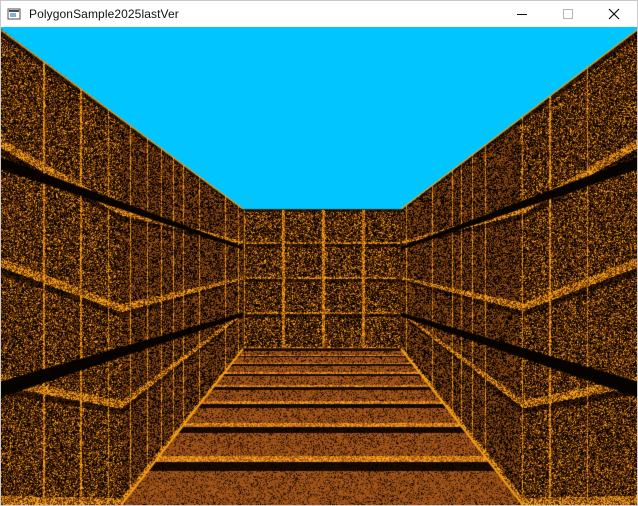 Image resolution: width=638 pixels, height=506 pixels. What do you see at coordinates (104, 14) in the screenshot?
I see `window-title: PolygonSample2025lastVer` at bounding box center [104, 14].